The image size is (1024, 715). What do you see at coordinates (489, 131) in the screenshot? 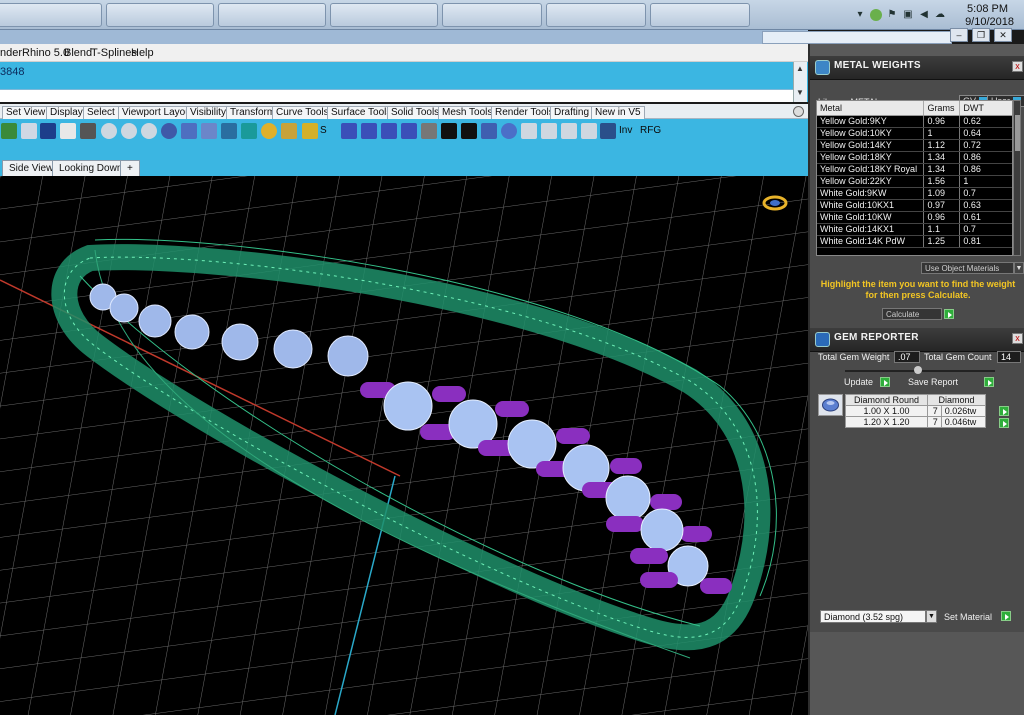
I see `book-icon` at bounding box center [489, 131].